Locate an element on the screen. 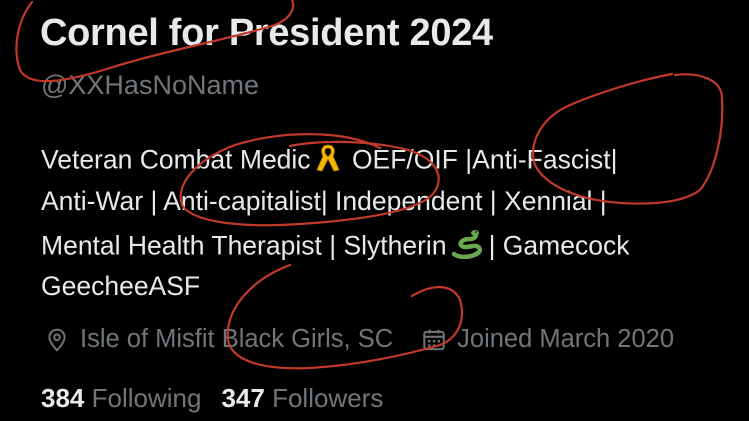  following-count: 384 is located at coordinates (63, 398).